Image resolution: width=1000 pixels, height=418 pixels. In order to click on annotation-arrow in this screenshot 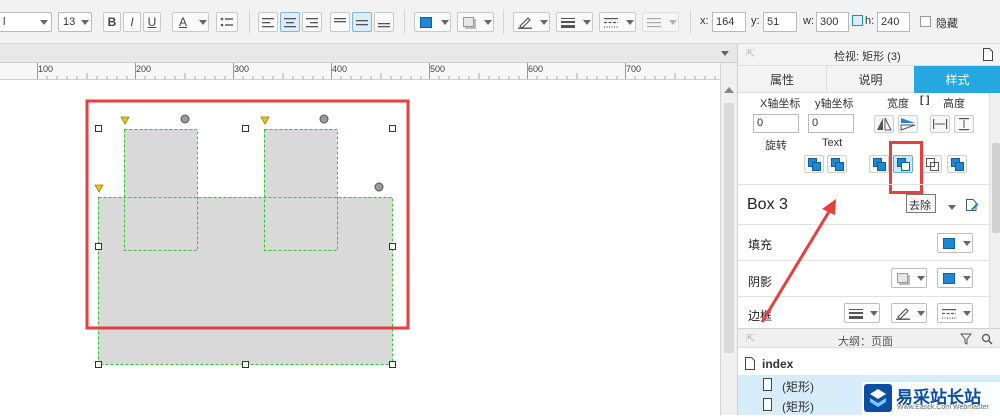, I will do `click(798, 261)`.